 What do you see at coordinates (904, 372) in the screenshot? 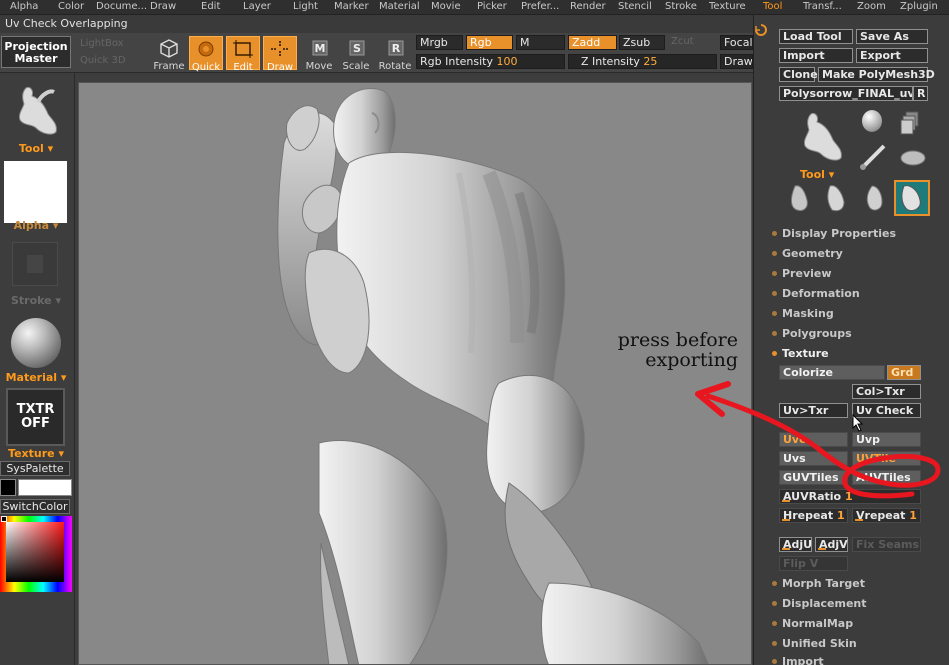
I see `grd-button: Grd` at bounding box center [904, 372].